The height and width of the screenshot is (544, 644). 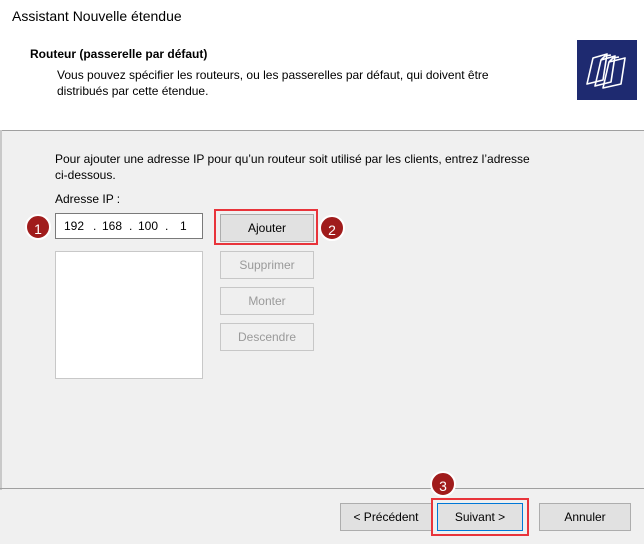 What do you see at coordinates (38, 227) in the screenshot?
I see `step-badge-1: 1` at bounding box center [38, 227].